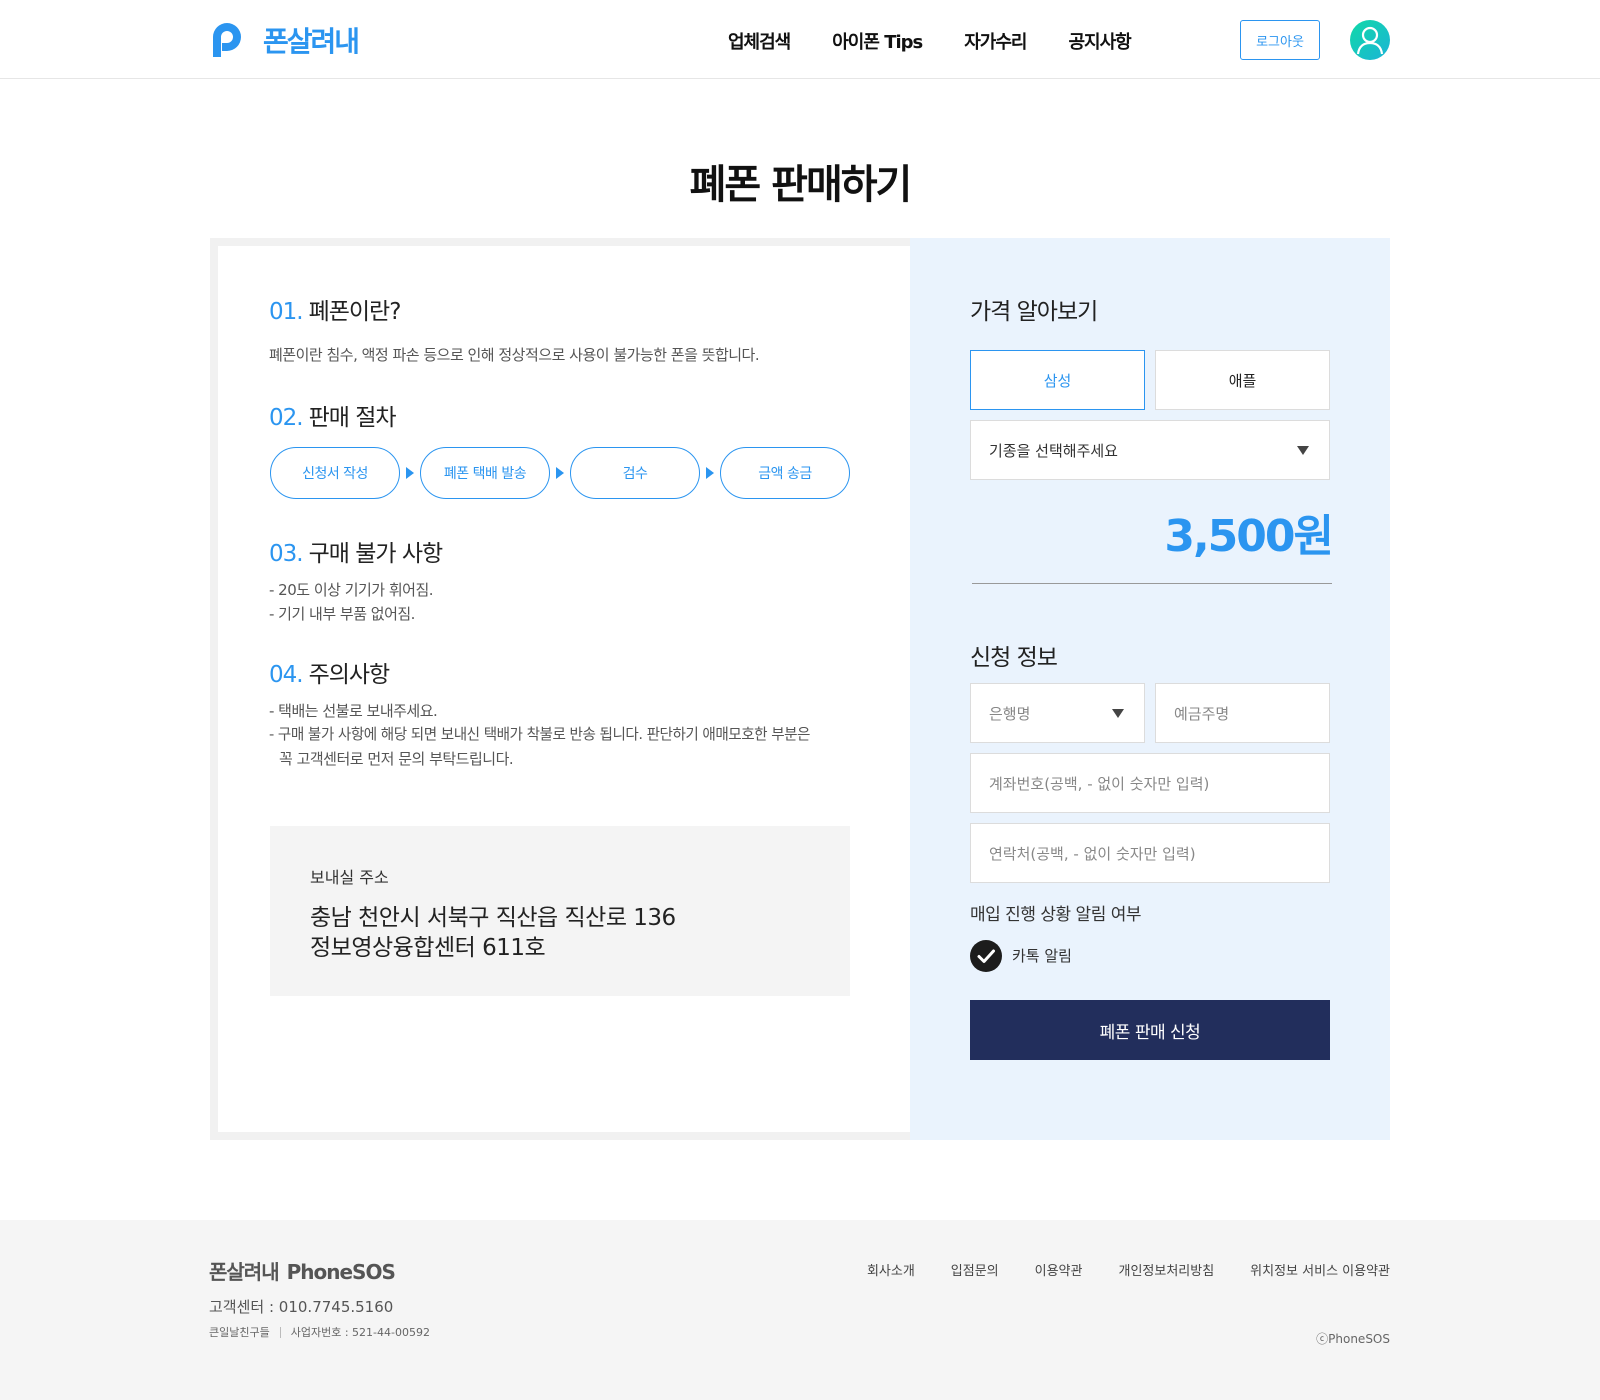  I want to click on address-line-2: 정보영상융합센터 611호, so click(428, 948).